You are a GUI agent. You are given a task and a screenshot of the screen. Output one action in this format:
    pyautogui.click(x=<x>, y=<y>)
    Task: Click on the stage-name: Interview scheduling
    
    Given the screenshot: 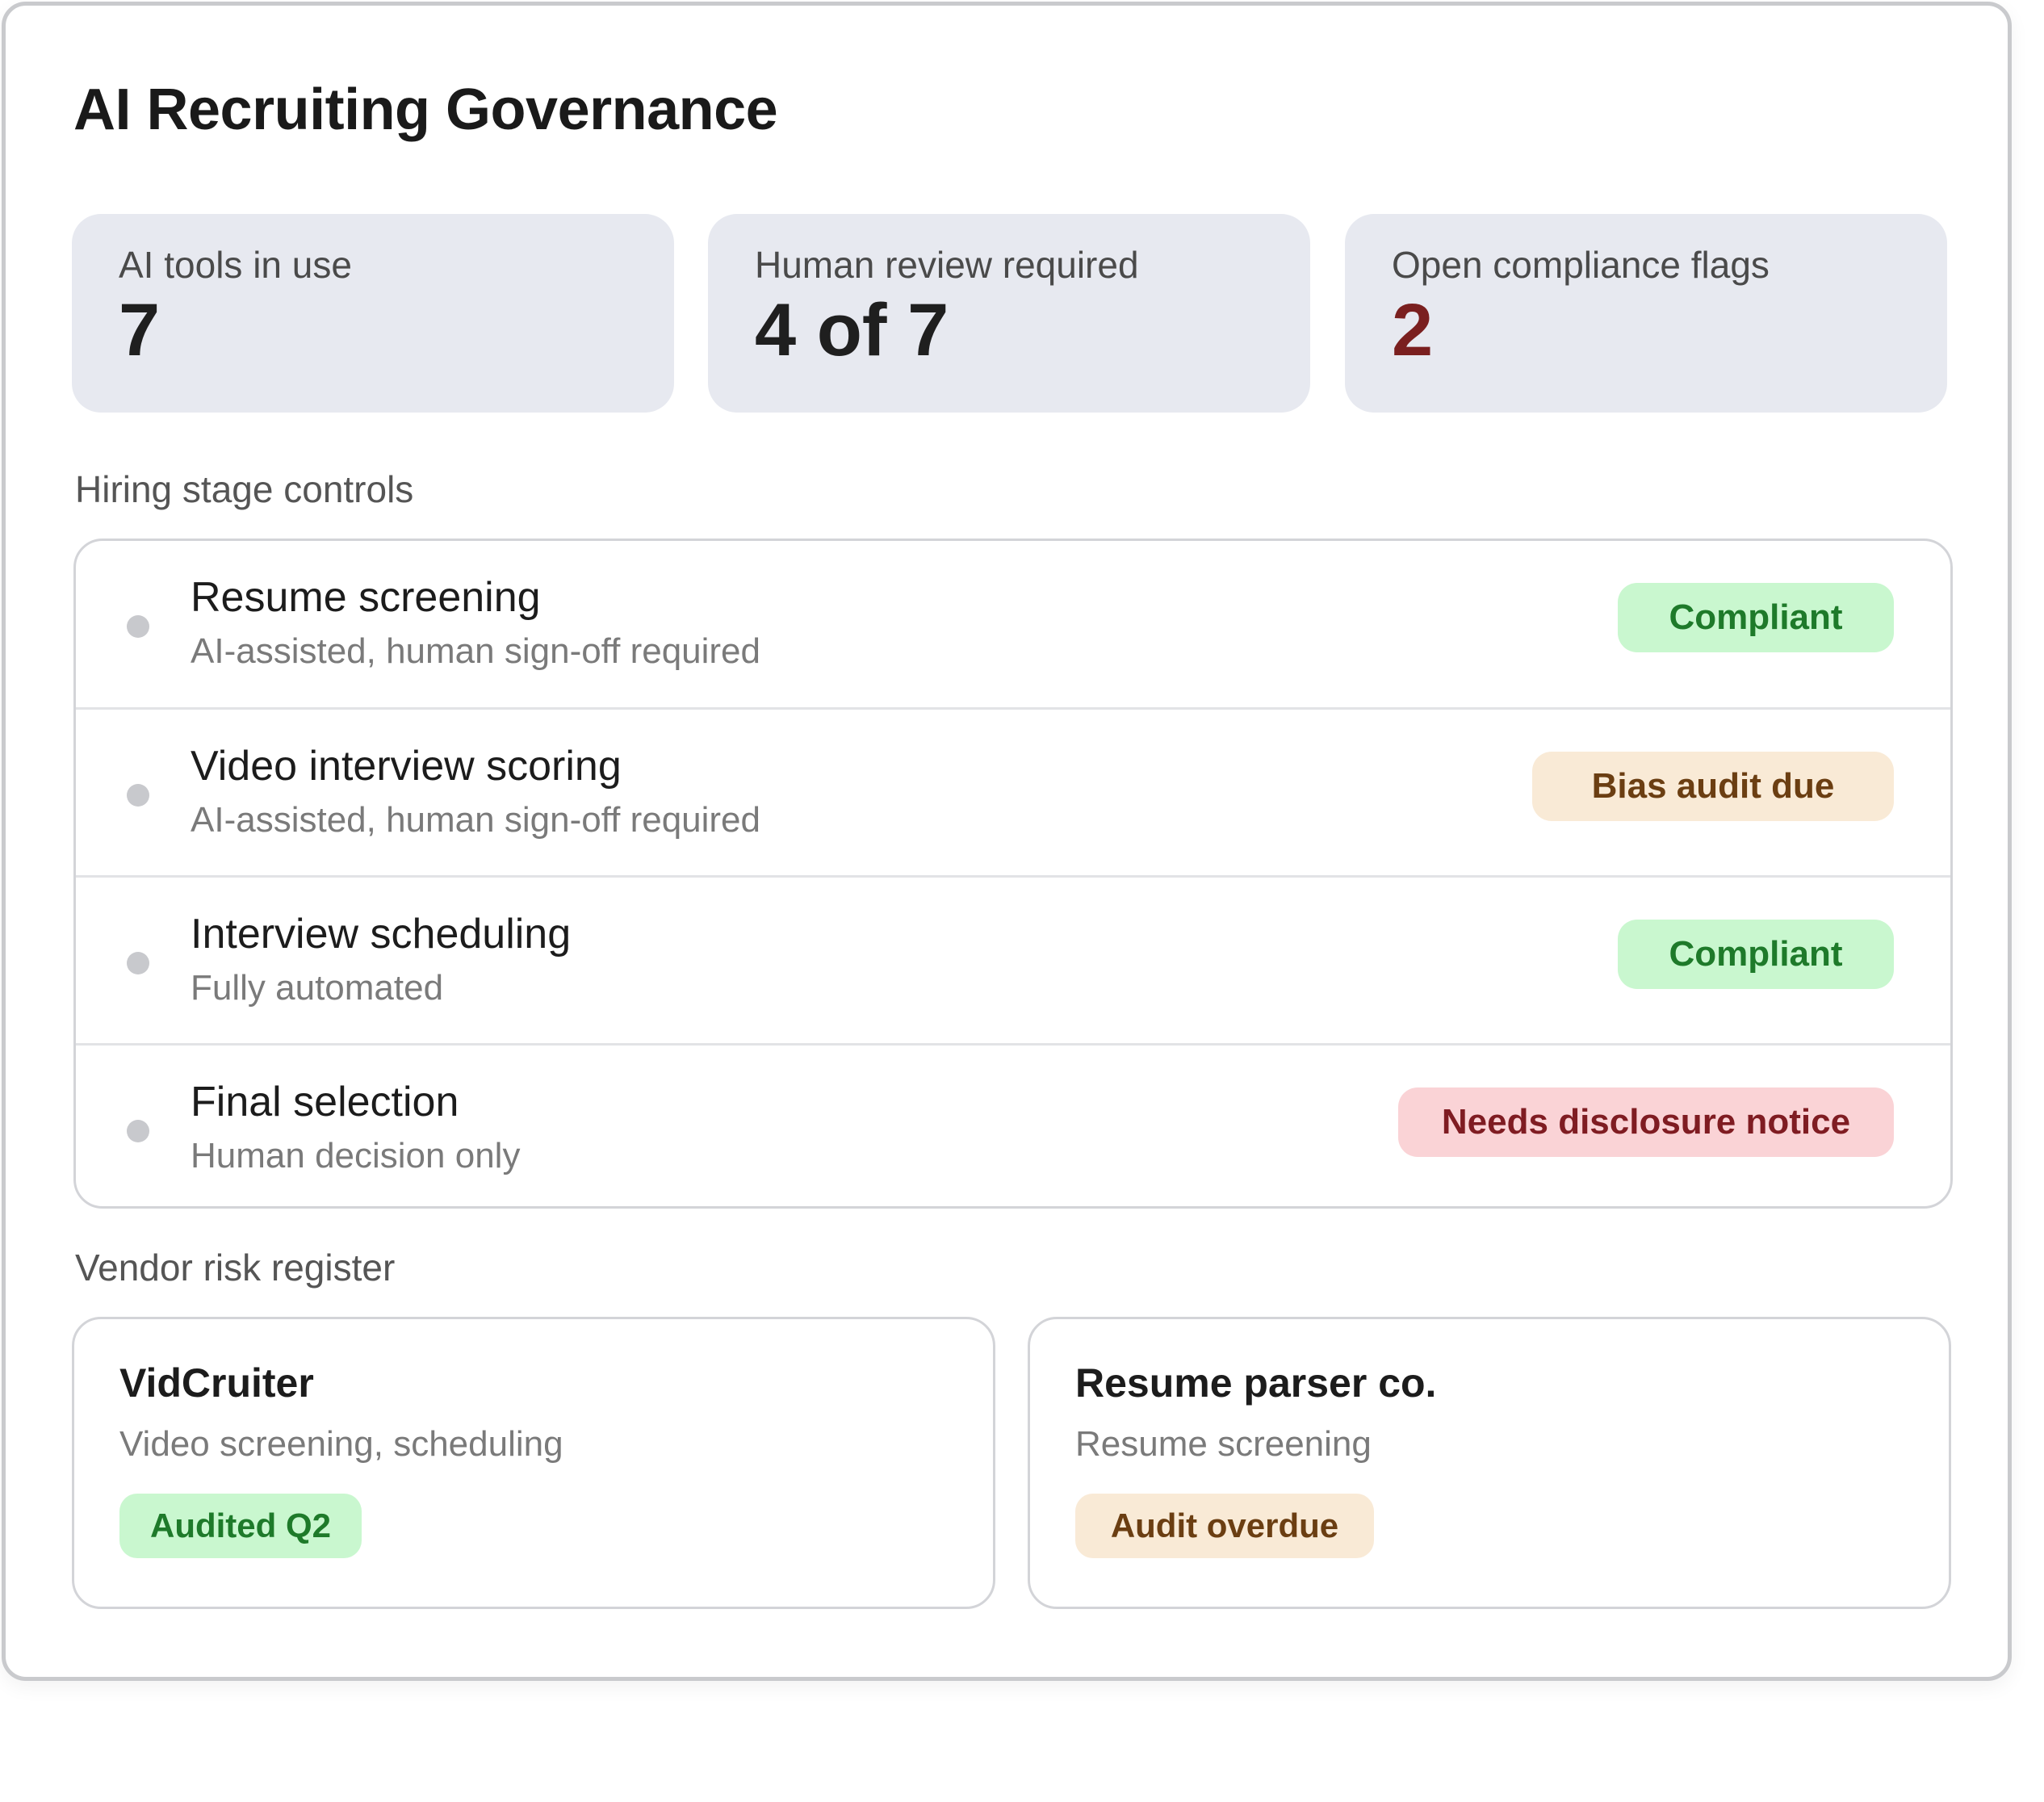 What is the action you would take?
    pyautogui.click(x=382, y=934)
    